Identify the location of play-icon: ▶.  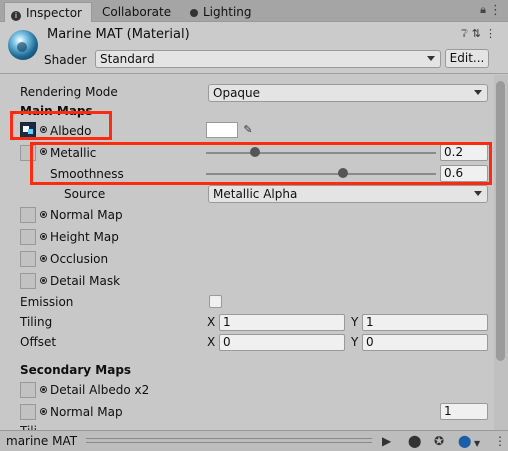
(386, 441).